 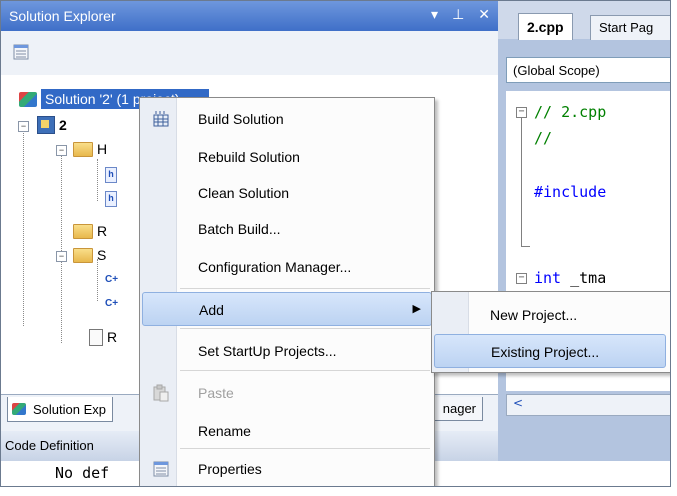 I want to click on scope-dropdown: (Global Scope), so click(x=588, y=70).